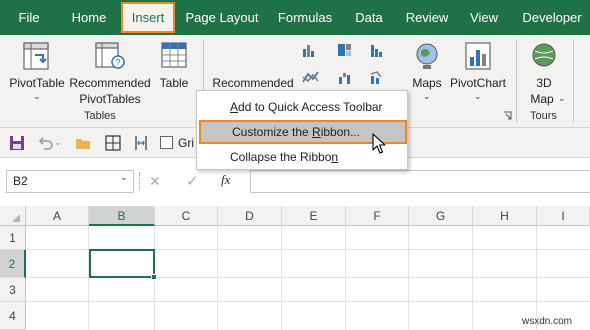 This screenshot has width=590, height=330. What do you see at coordinates (478, 73) in the screenshot?
I see `pivotchart-button: PivotChart ⌄` at bounding box center [478, 73].